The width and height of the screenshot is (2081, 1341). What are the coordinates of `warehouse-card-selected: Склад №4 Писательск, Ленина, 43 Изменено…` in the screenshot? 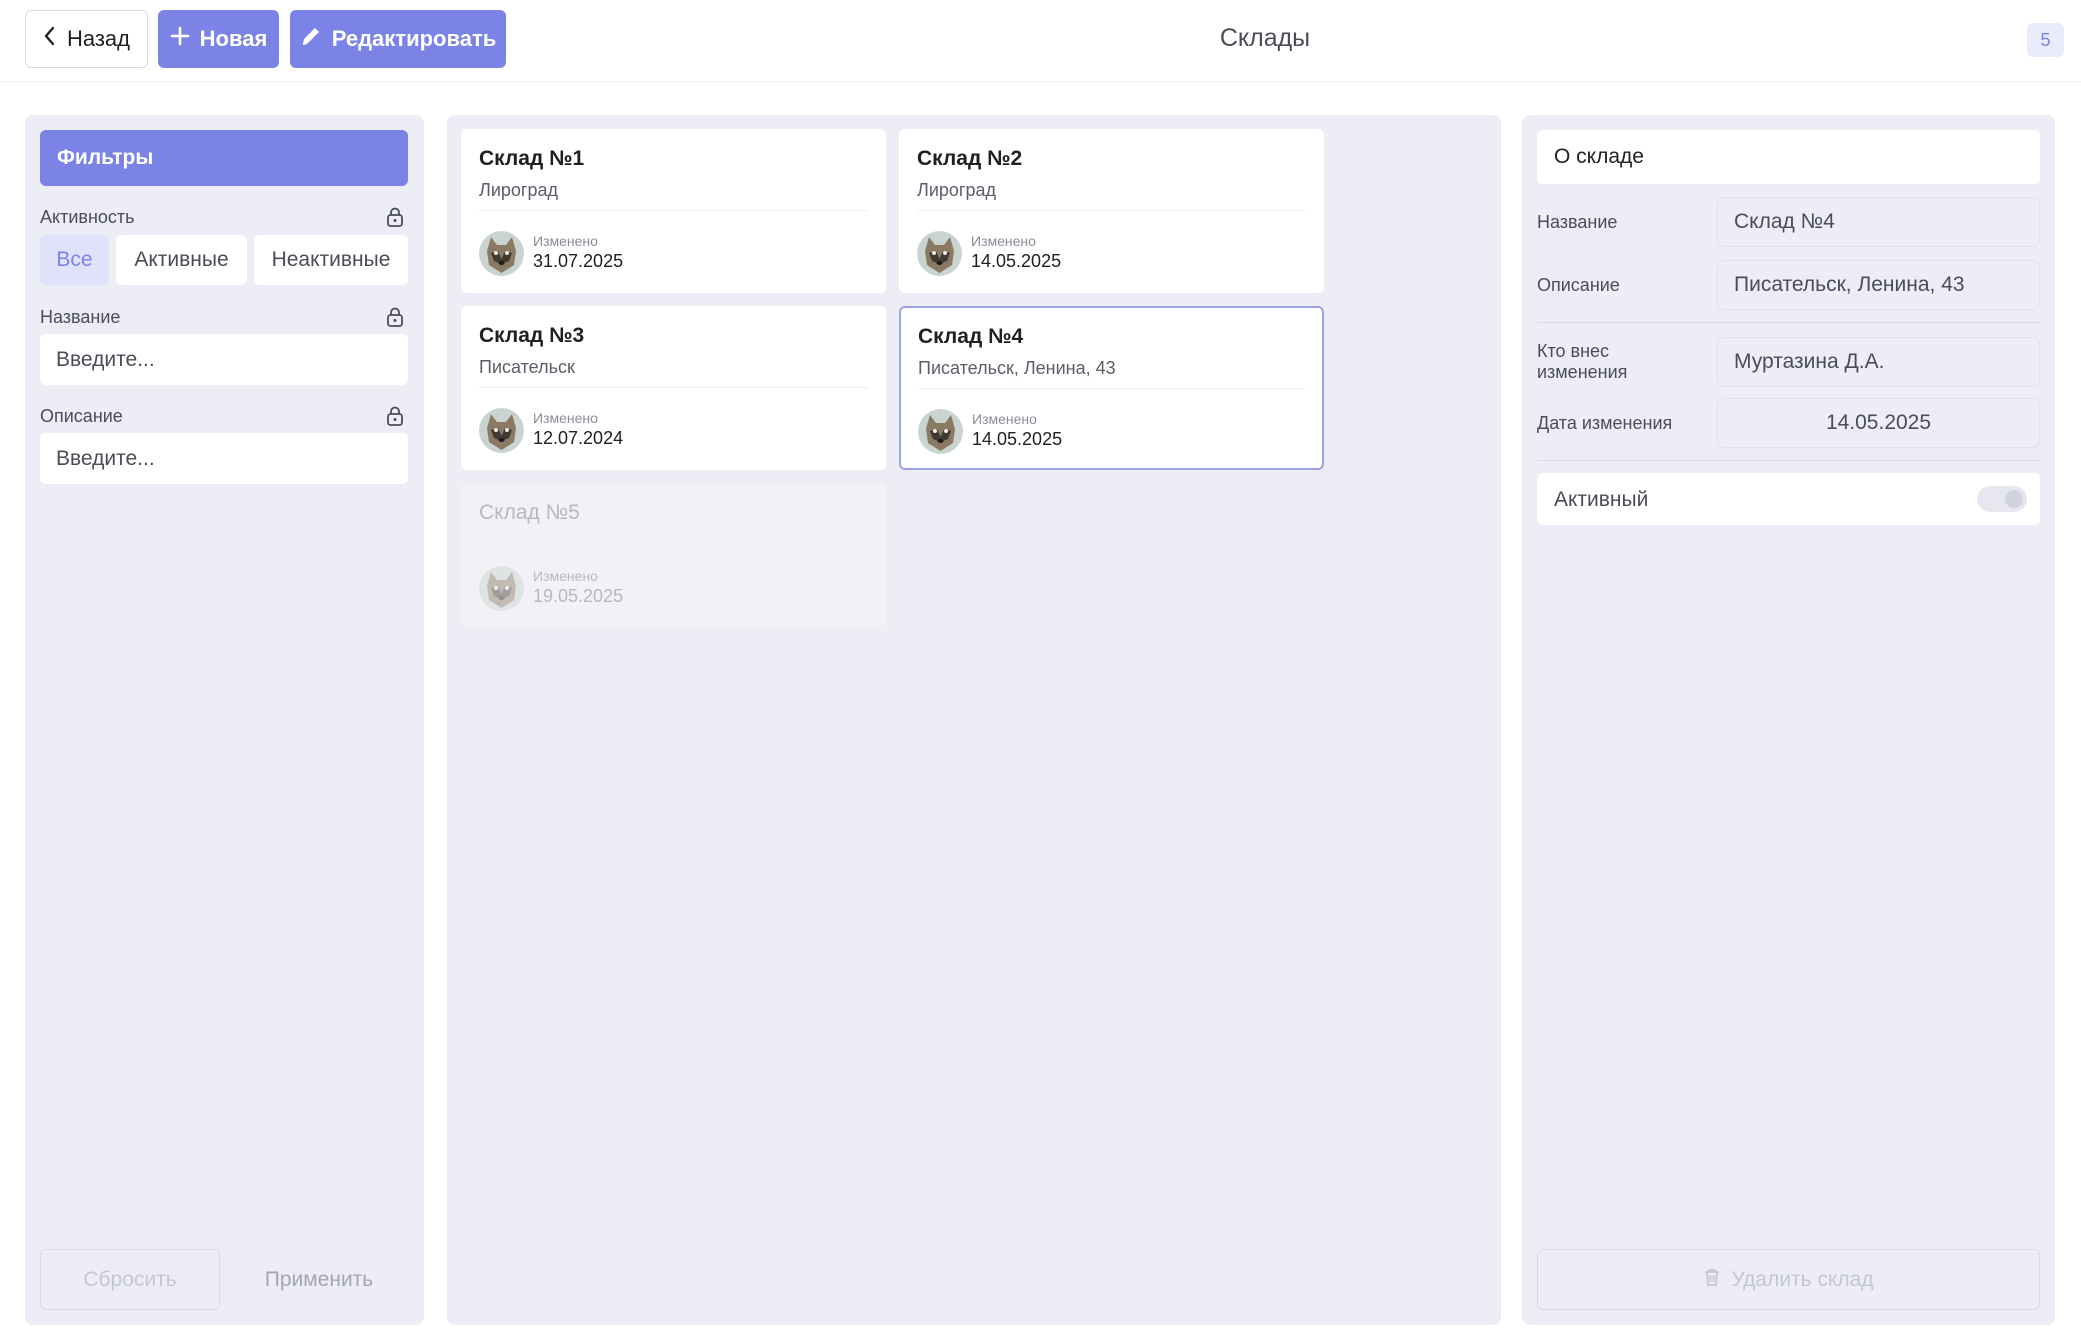 It's located at (1111, 388).